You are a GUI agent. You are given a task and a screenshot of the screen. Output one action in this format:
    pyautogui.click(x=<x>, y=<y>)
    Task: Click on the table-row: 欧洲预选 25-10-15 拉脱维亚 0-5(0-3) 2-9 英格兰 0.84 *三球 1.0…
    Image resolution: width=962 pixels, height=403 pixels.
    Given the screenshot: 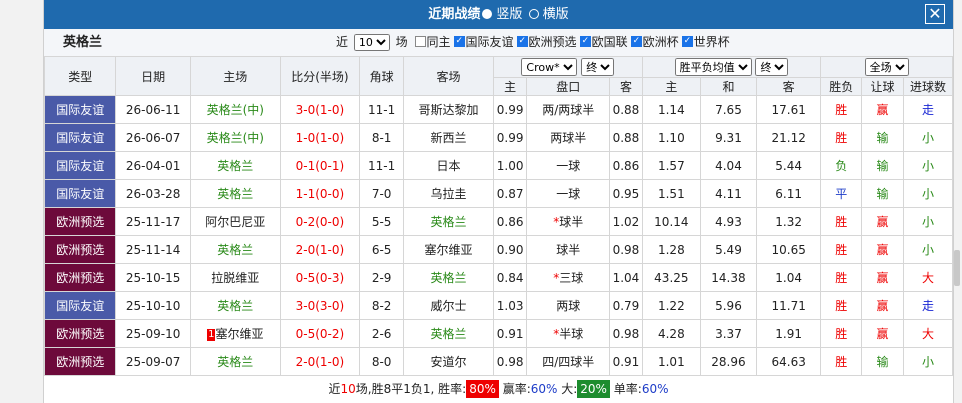 What is the action you would take?
    pyautogui.click(x=498, y=277)
    